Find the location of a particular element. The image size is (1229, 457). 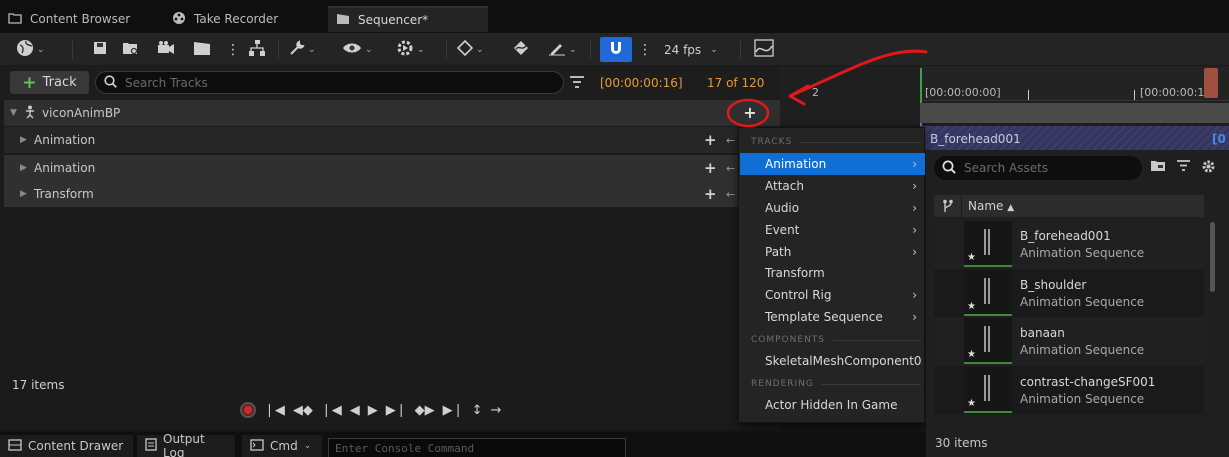

star-icon: ★ is located at coordinates (971, 257).